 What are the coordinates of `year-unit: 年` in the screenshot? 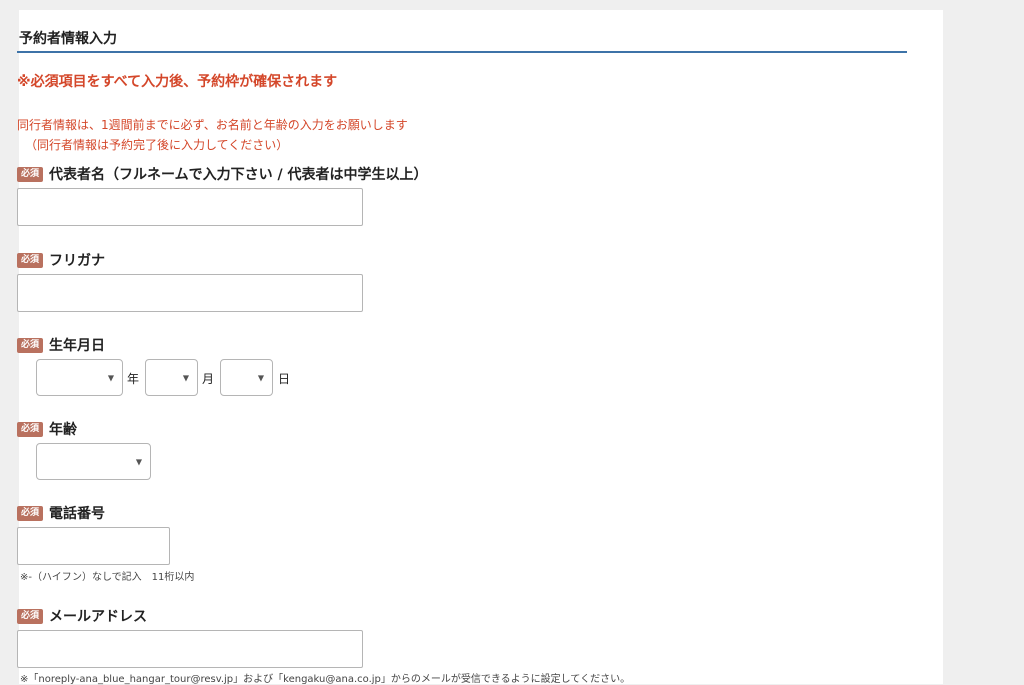 It's located at (133, 379).